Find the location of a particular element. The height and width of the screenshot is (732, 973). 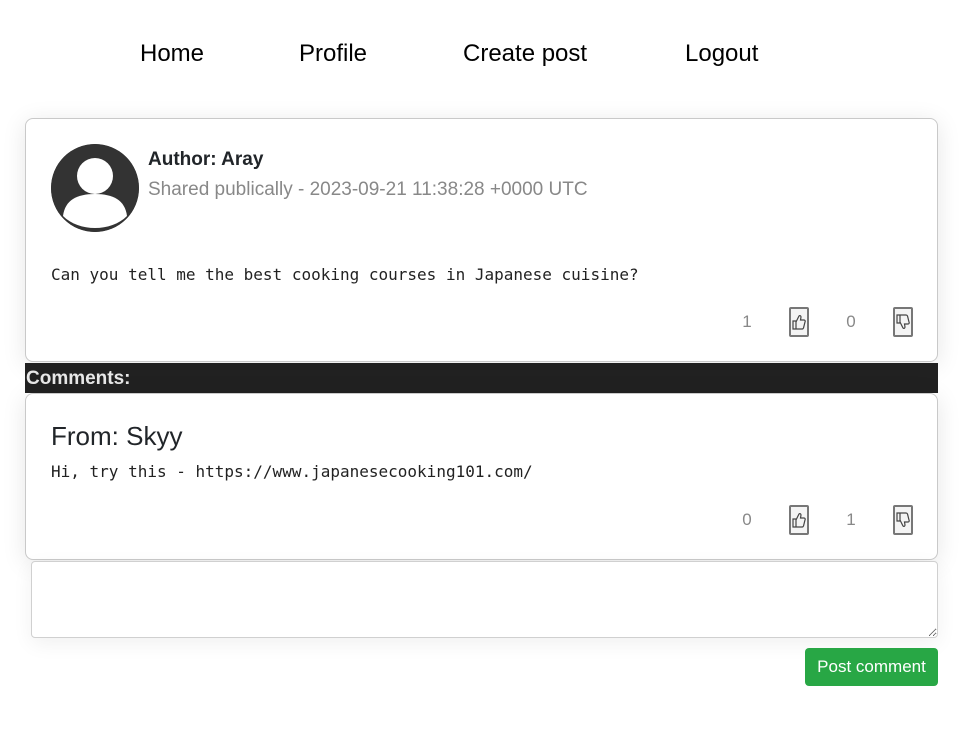

nav-create-post-link: Create post is located at coordinates (525, 54).